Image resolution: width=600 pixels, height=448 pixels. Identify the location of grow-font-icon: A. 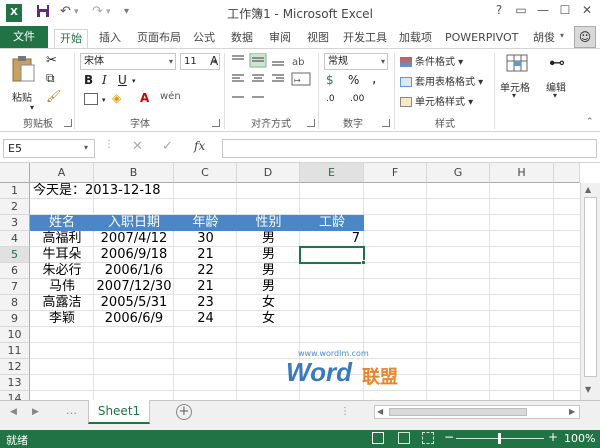
(215, 61).